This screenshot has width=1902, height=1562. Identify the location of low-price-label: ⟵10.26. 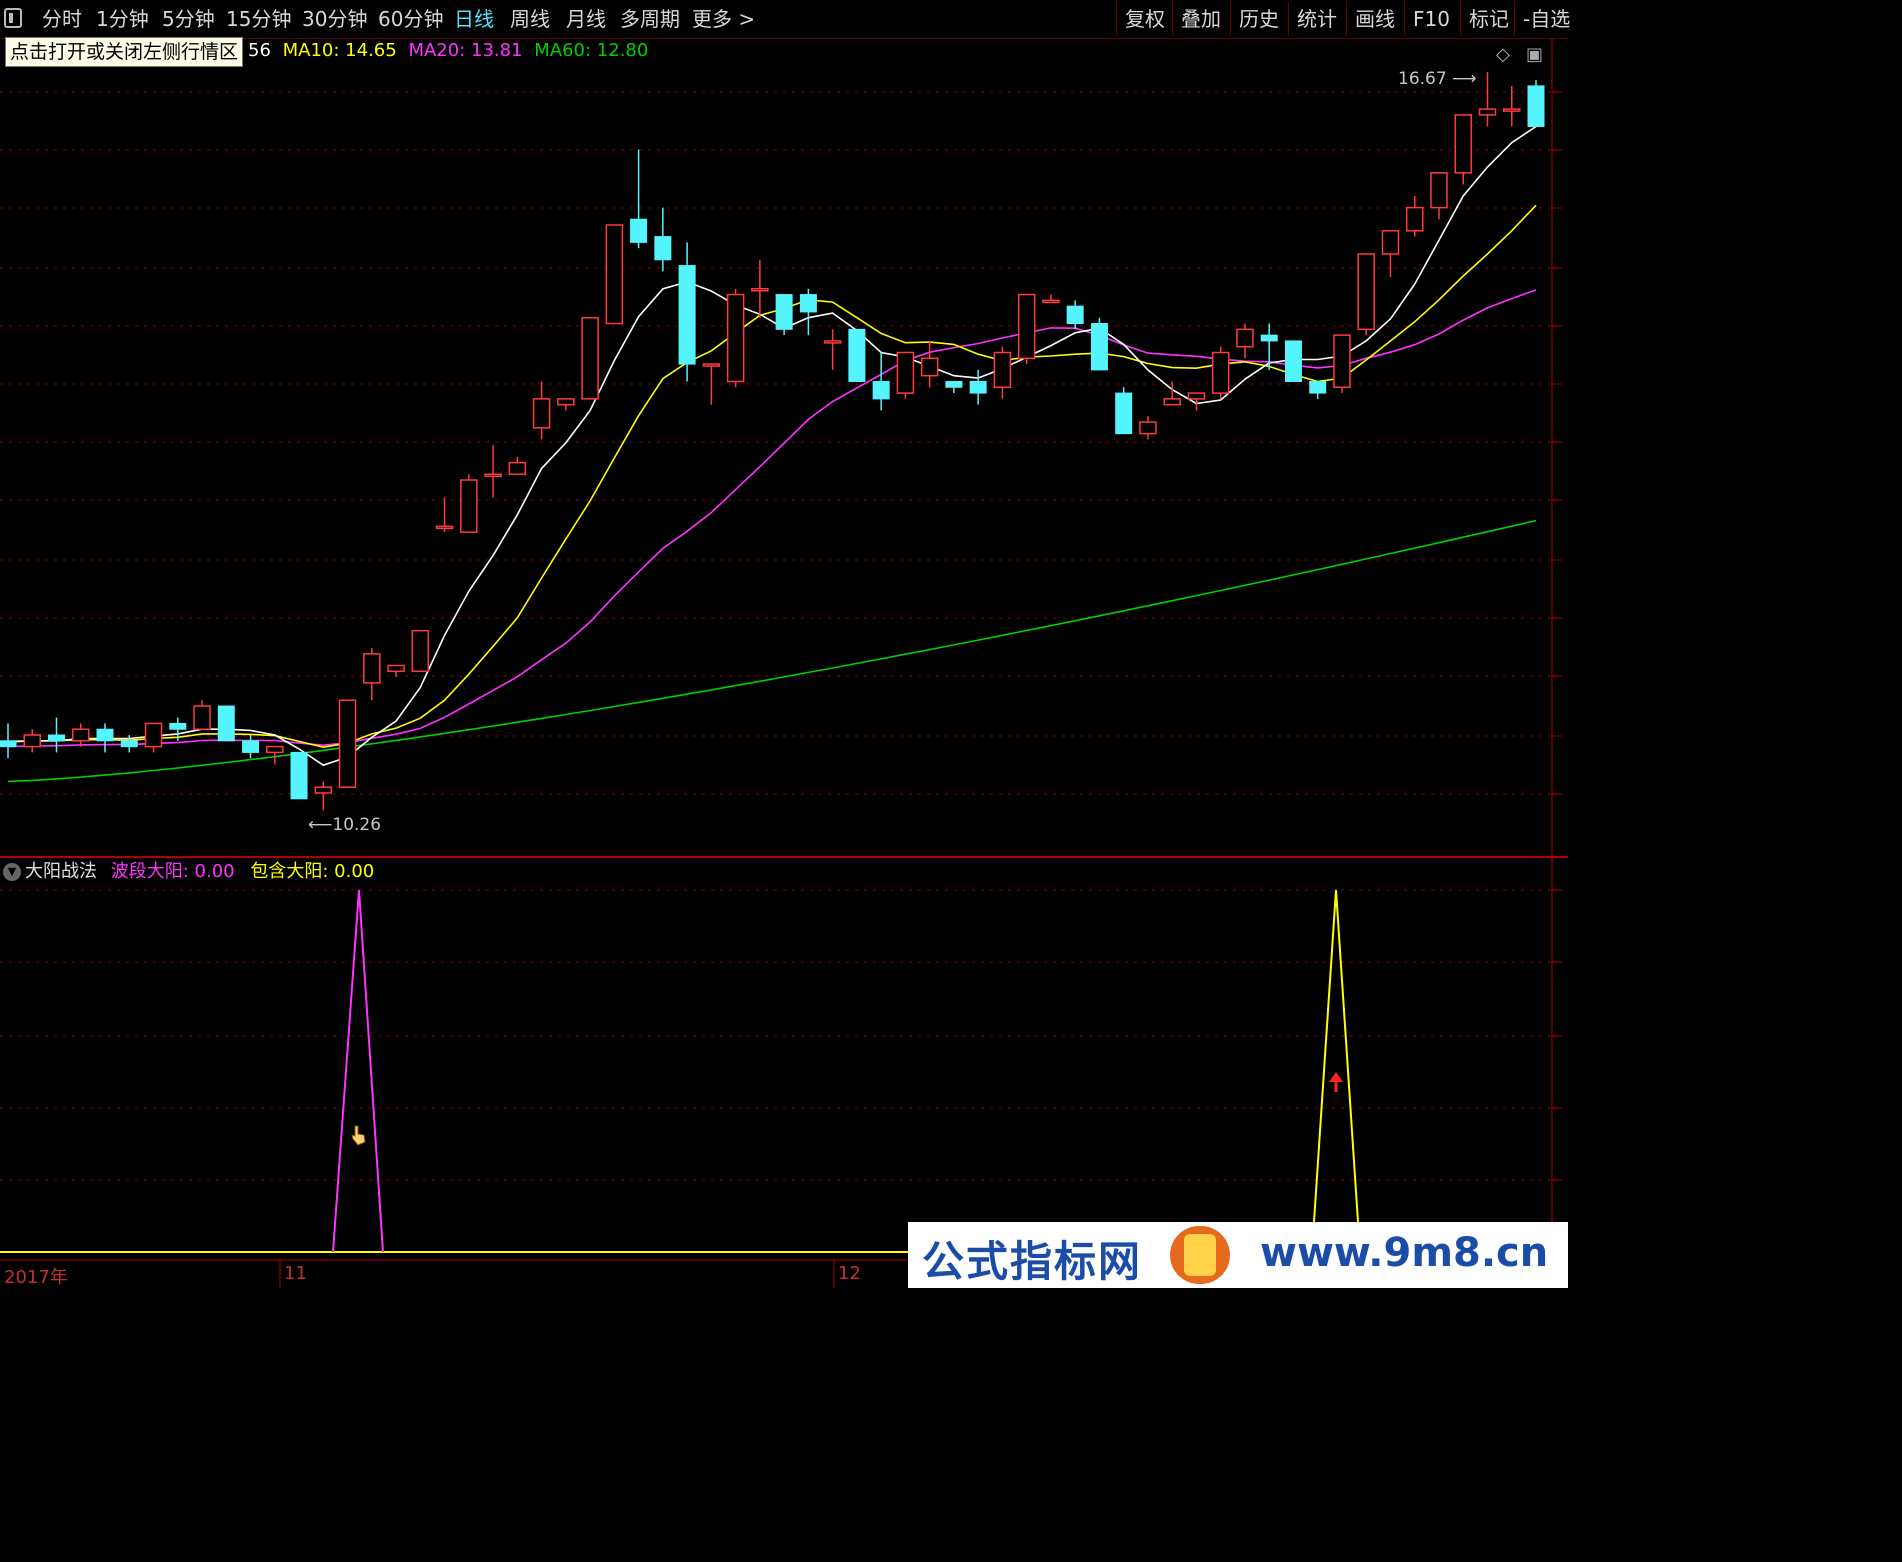
(345, 825).